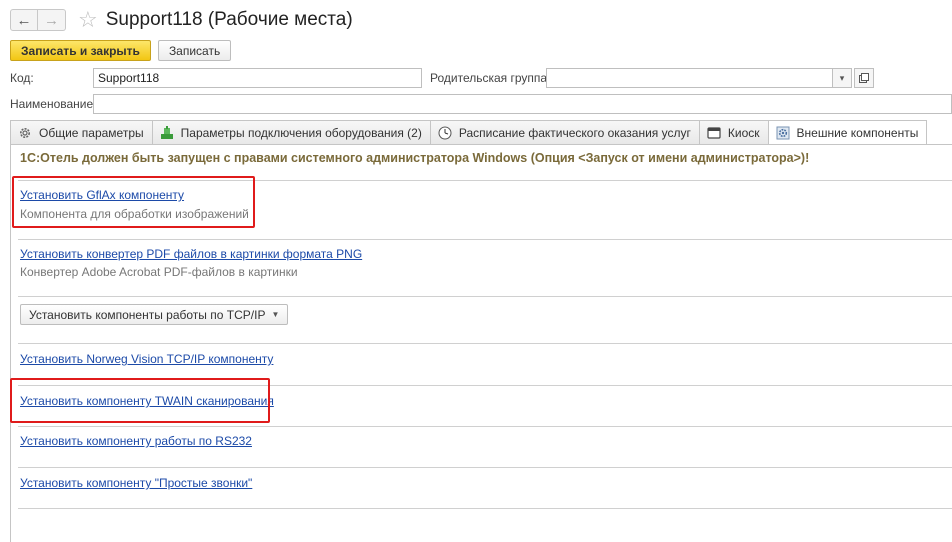 The width and height of the screenshot is (952, 542). What do you see at coordinates (445, 133) in the screenshot?
I see `clock-icon` at bounding box center [445, 133].